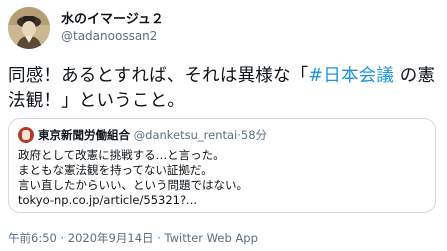  What do you see at coordinates (121, 155) in the screenshot?
I see `quoted-tweet-line: 政府として改憲に挑戦する…と言った。` at bounding box center [121, 155].